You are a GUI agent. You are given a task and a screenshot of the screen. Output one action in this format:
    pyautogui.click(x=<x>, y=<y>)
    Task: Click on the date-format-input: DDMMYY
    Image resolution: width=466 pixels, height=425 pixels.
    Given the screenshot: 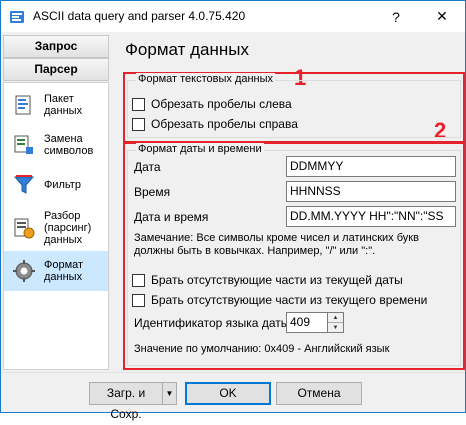 What is the action you would take?
    pyautogui.click(x=371, y=166)
    